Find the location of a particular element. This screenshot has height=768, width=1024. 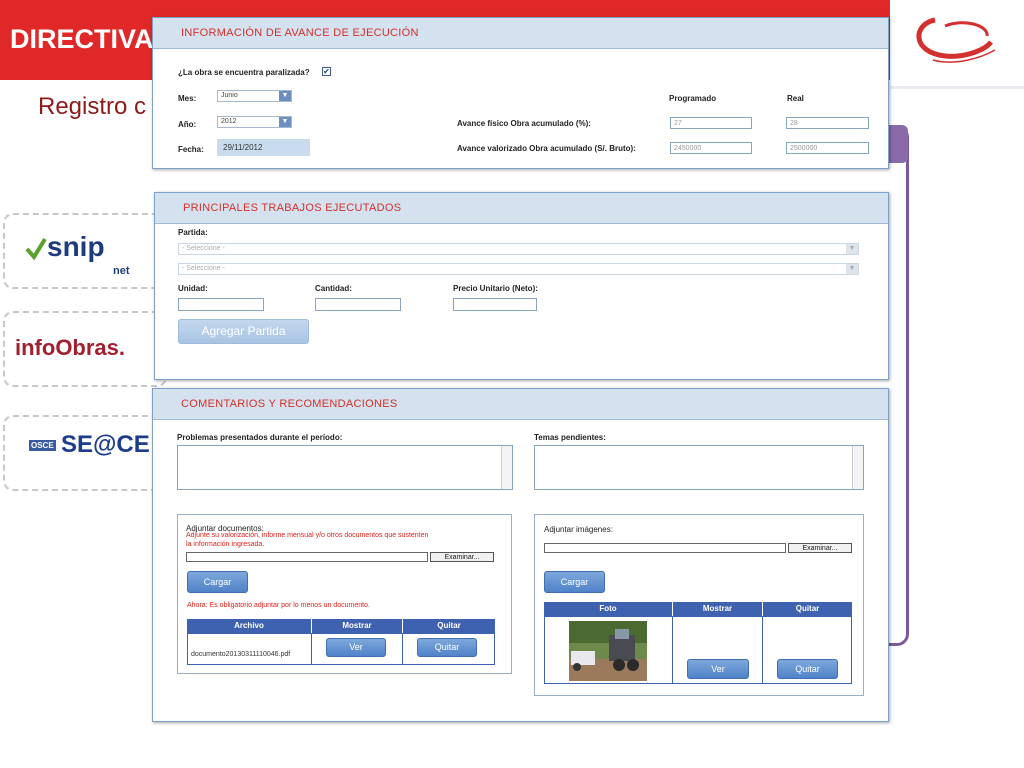

header-divider is located at coordinates (957, 87).